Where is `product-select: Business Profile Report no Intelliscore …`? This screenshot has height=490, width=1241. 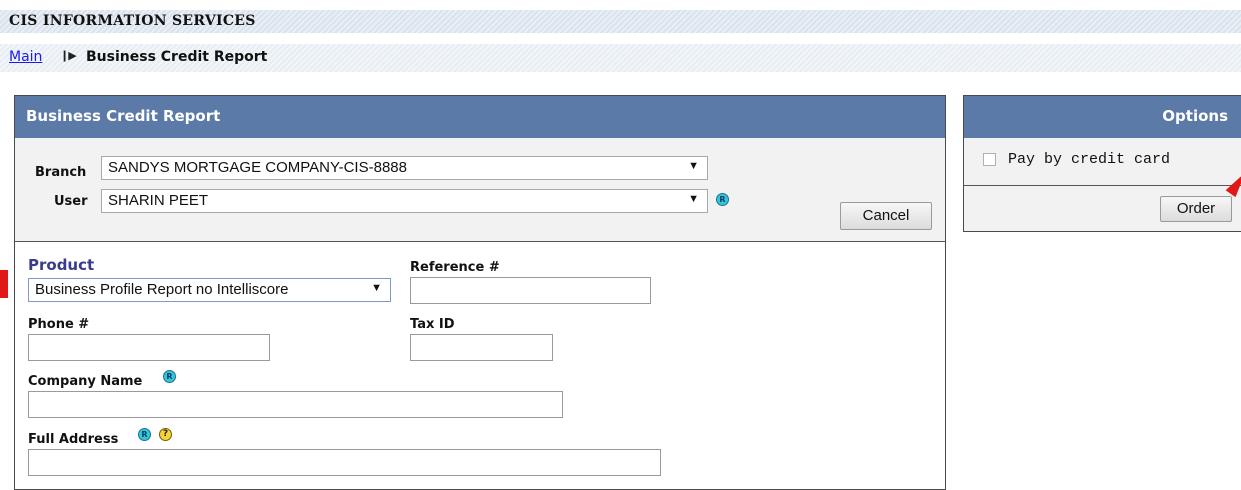 product-select: Business Profile Report no Intelliscore … is located at coordinates (209, 290).